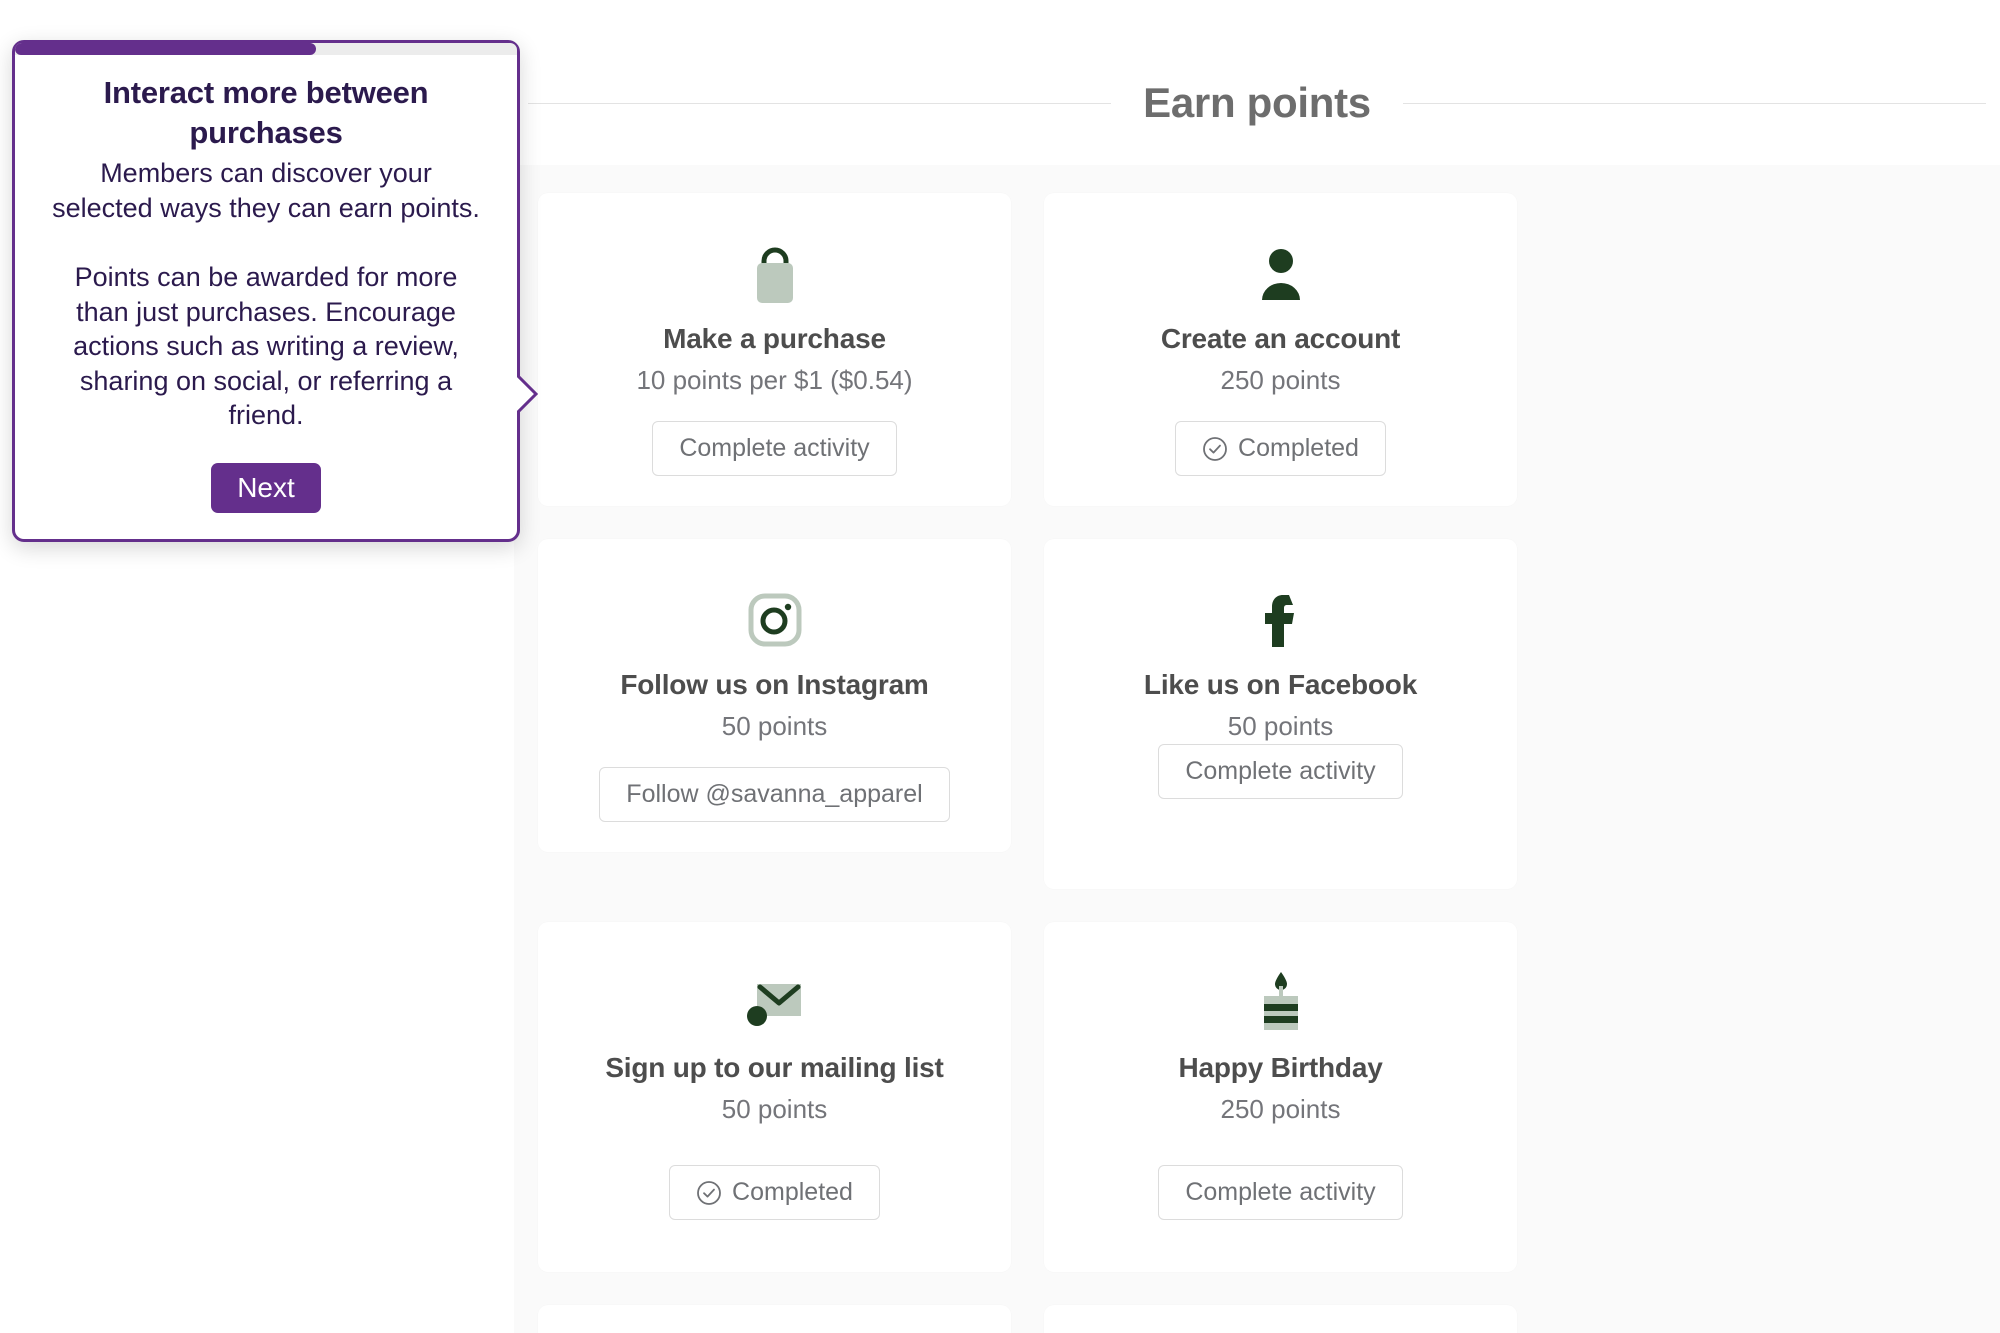 This screenshot has height=1333, width=2000. What do you see at coordinates (775, 274) in the screenshot?
I see `shopping-bag-icon` at bounding box center [775, 274].